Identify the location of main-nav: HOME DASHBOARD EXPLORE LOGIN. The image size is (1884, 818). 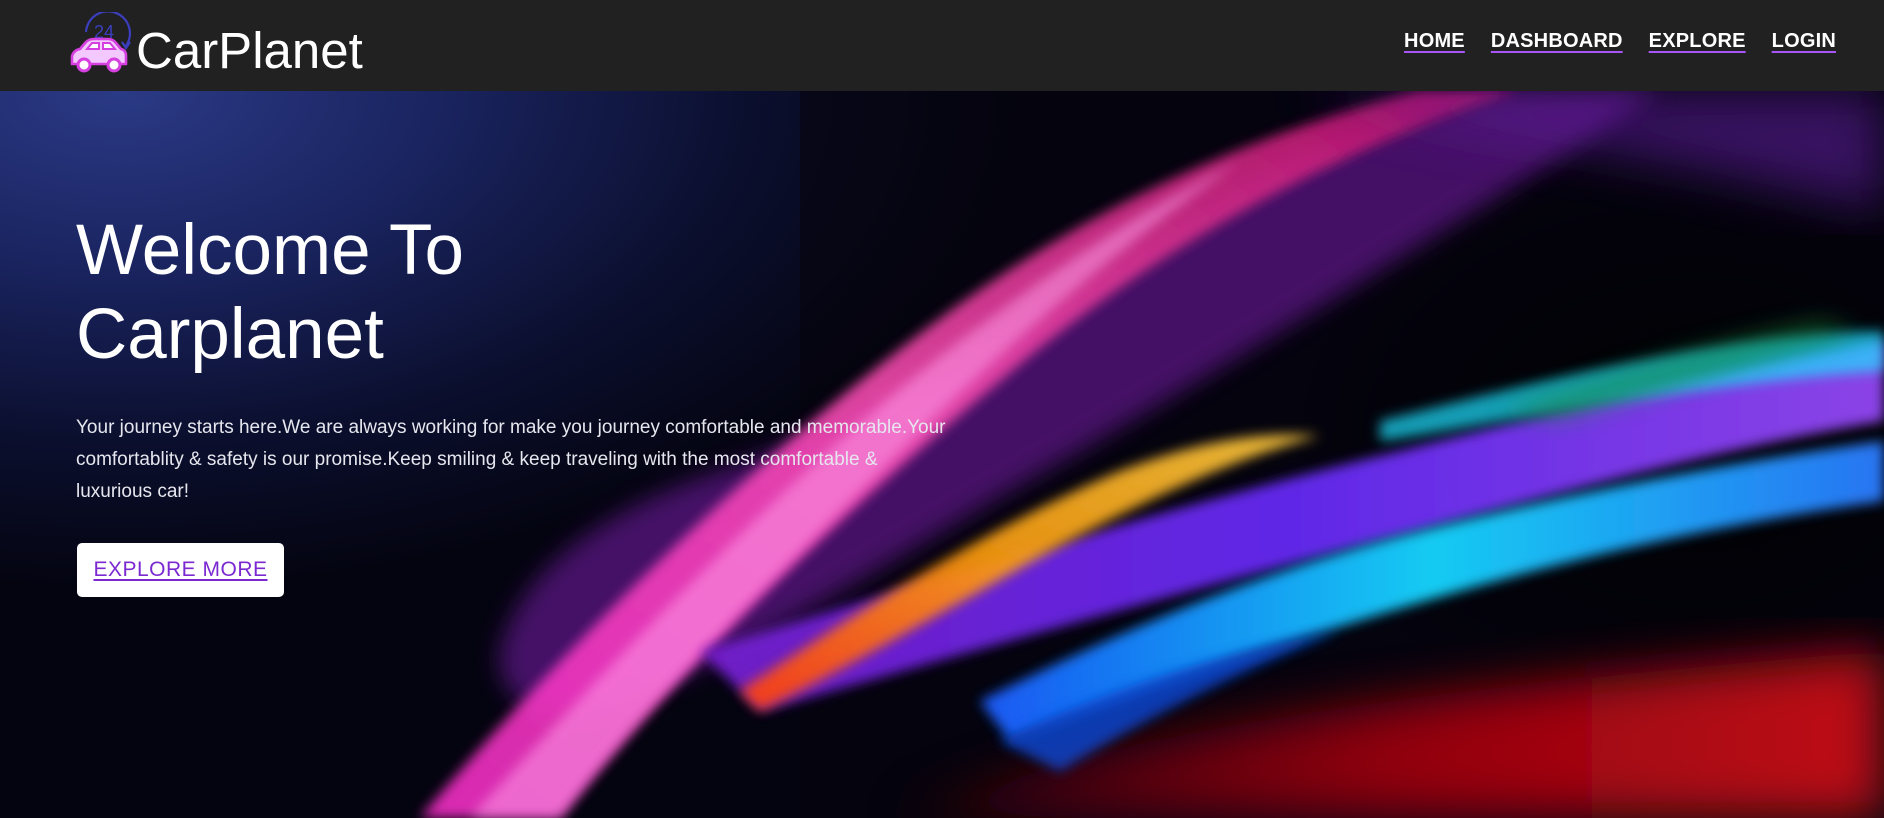
(1620, 41).